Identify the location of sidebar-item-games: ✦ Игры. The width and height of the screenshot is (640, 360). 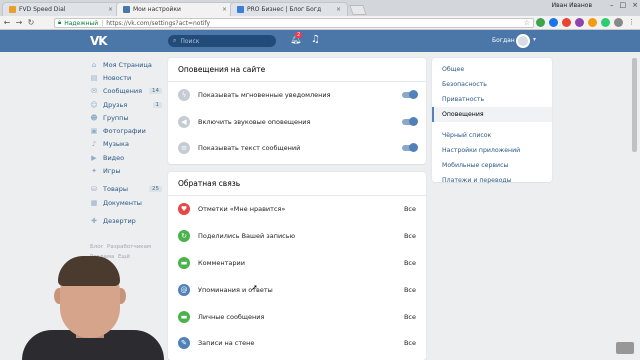
(126, 170).